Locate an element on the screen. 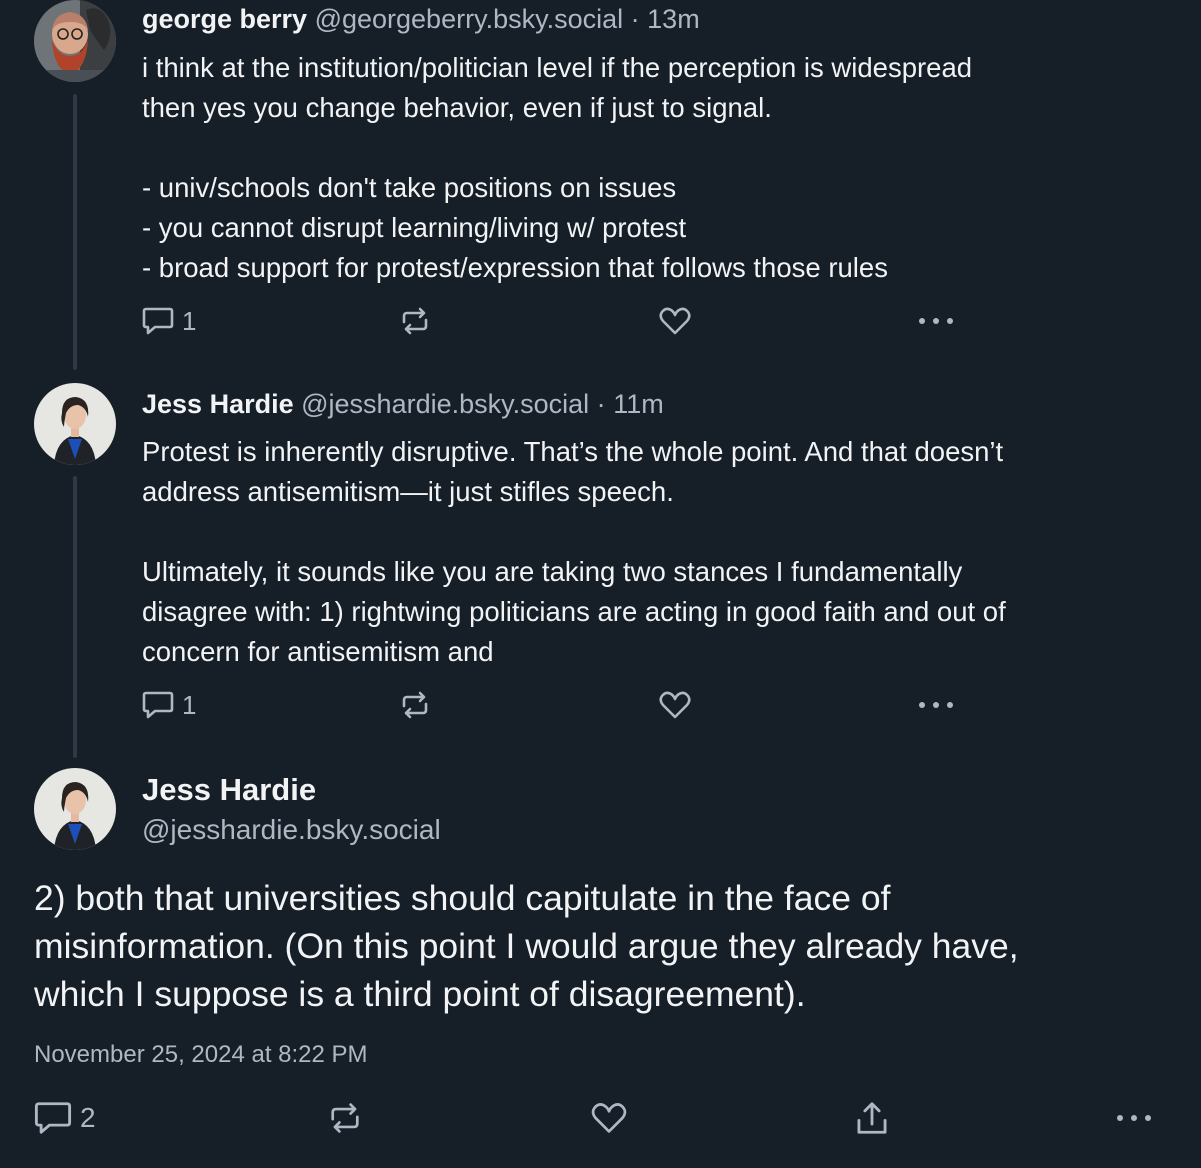 This screenshot has width=1201, height=1168. share-button is located at coordinates (872, 1118).